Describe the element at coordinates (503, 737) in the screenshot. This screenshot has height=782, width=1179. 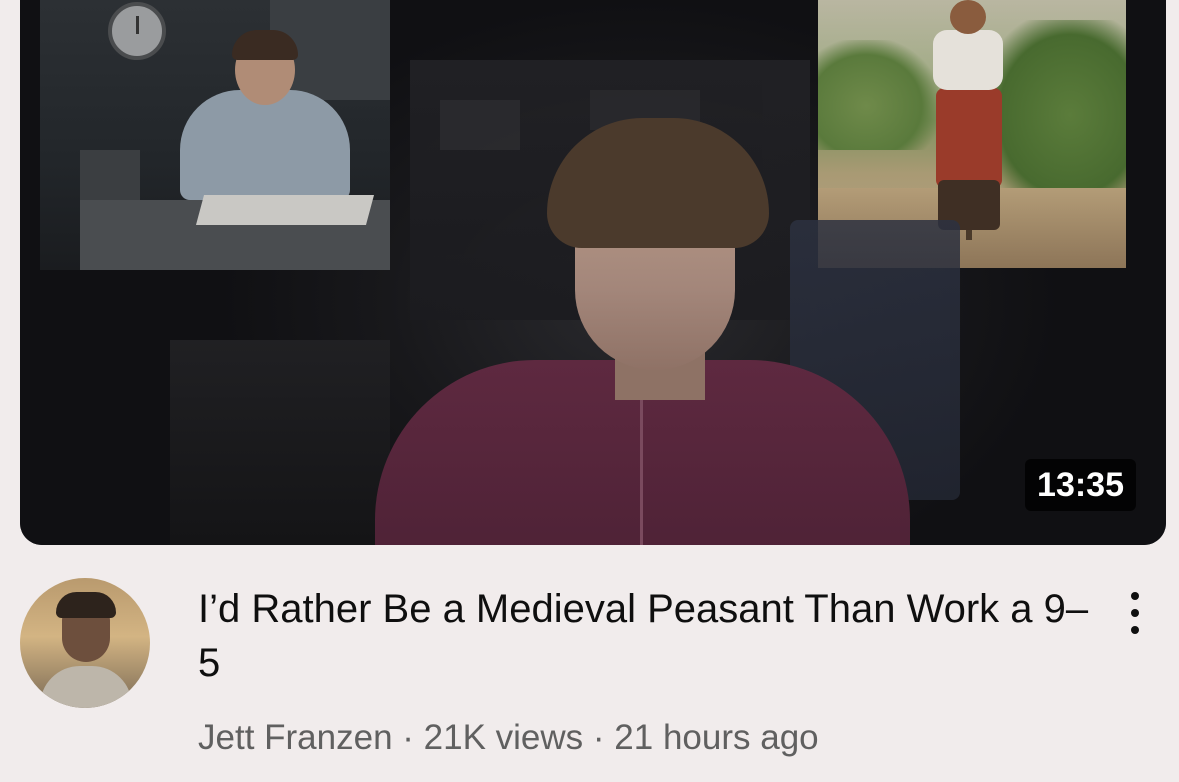
I see `view-count: 21K views` at that location.